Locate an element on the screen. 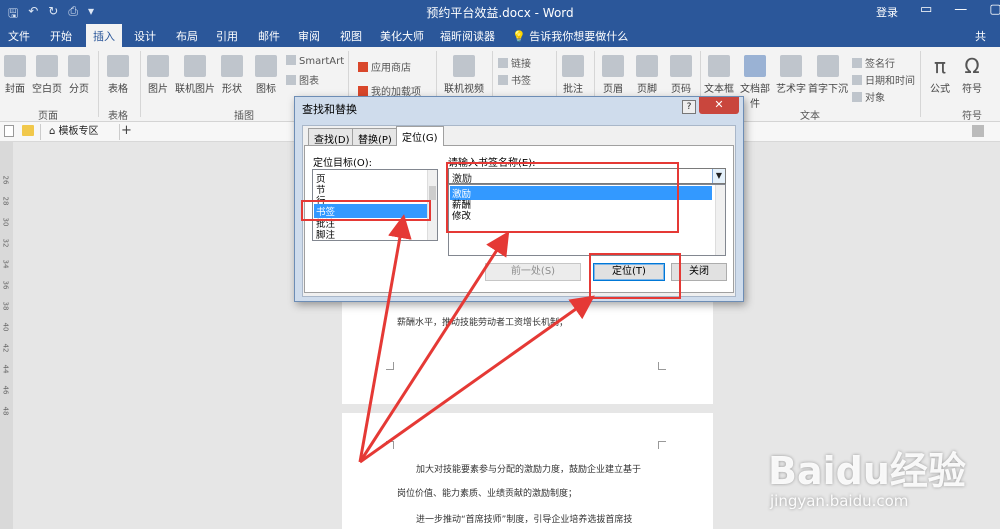 The image size is (1000, 529). watermark-url: jingyan.baidu.com is located at coordinates (839, 501).